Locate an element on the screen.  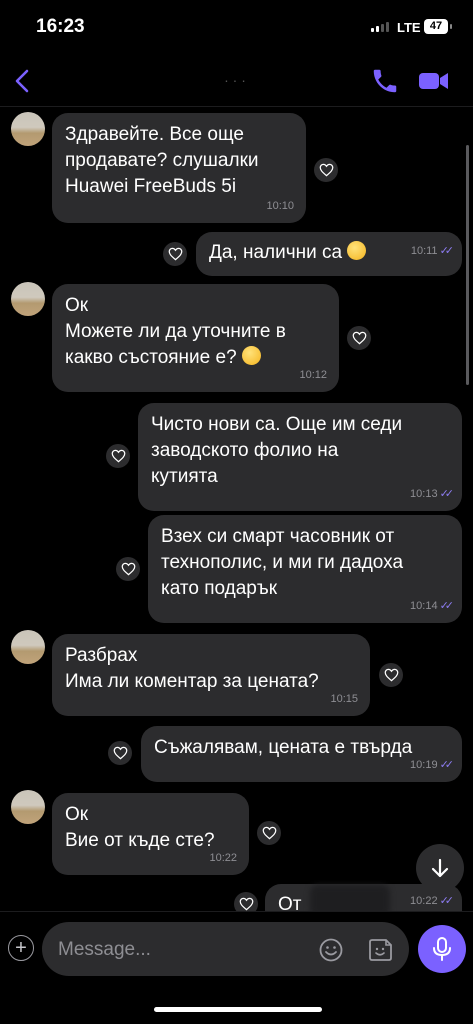
message-time: 10:15 is located at coordinates (344, 699).